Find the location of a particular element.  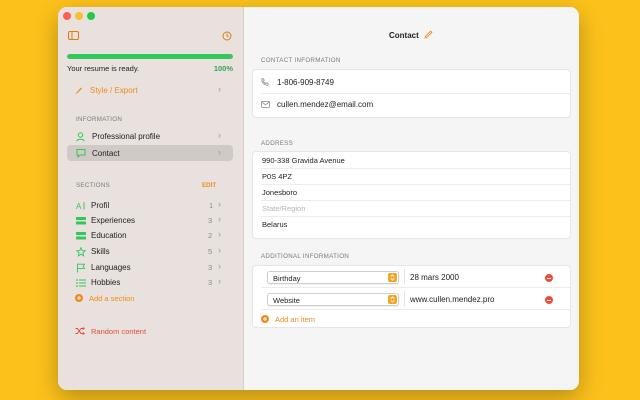

sidebar-item-languages: Languages 3 › is located at coordinates (150, 268).